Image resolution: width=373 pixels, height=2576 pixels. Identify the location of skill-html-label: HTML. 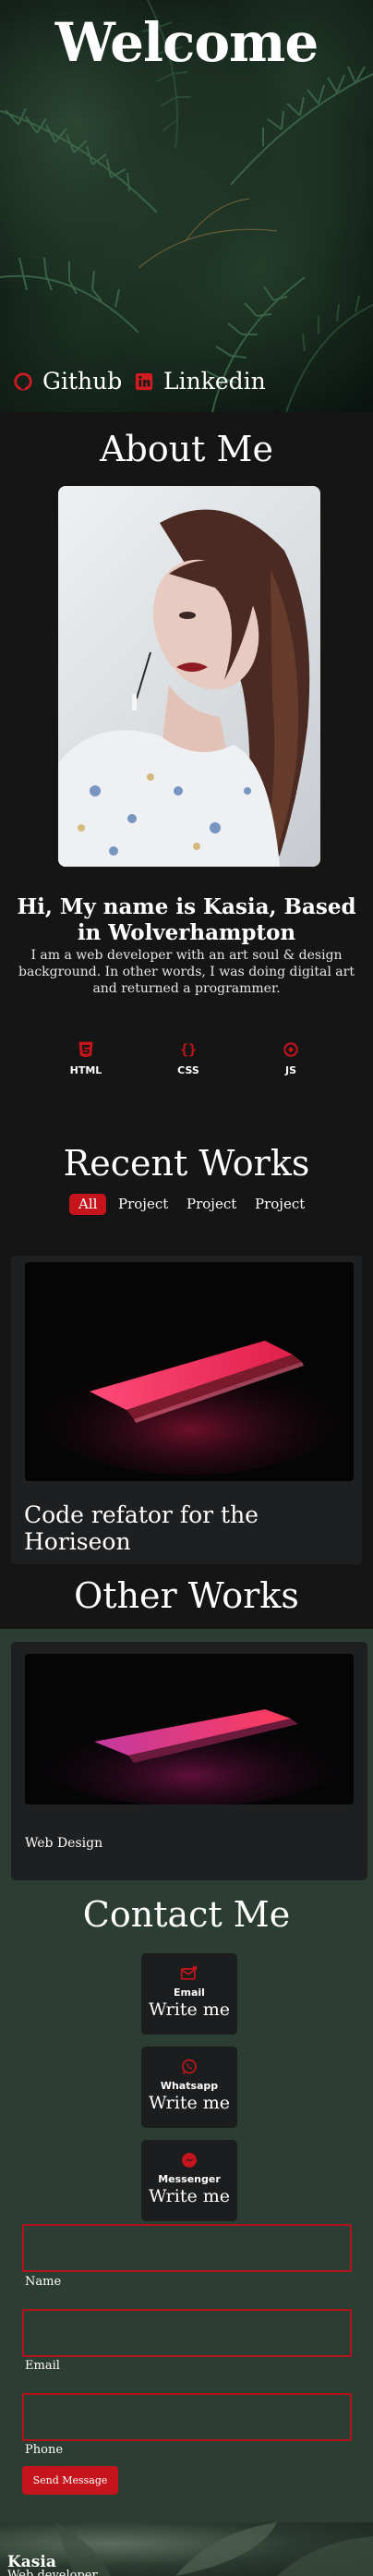
(86, 1070).